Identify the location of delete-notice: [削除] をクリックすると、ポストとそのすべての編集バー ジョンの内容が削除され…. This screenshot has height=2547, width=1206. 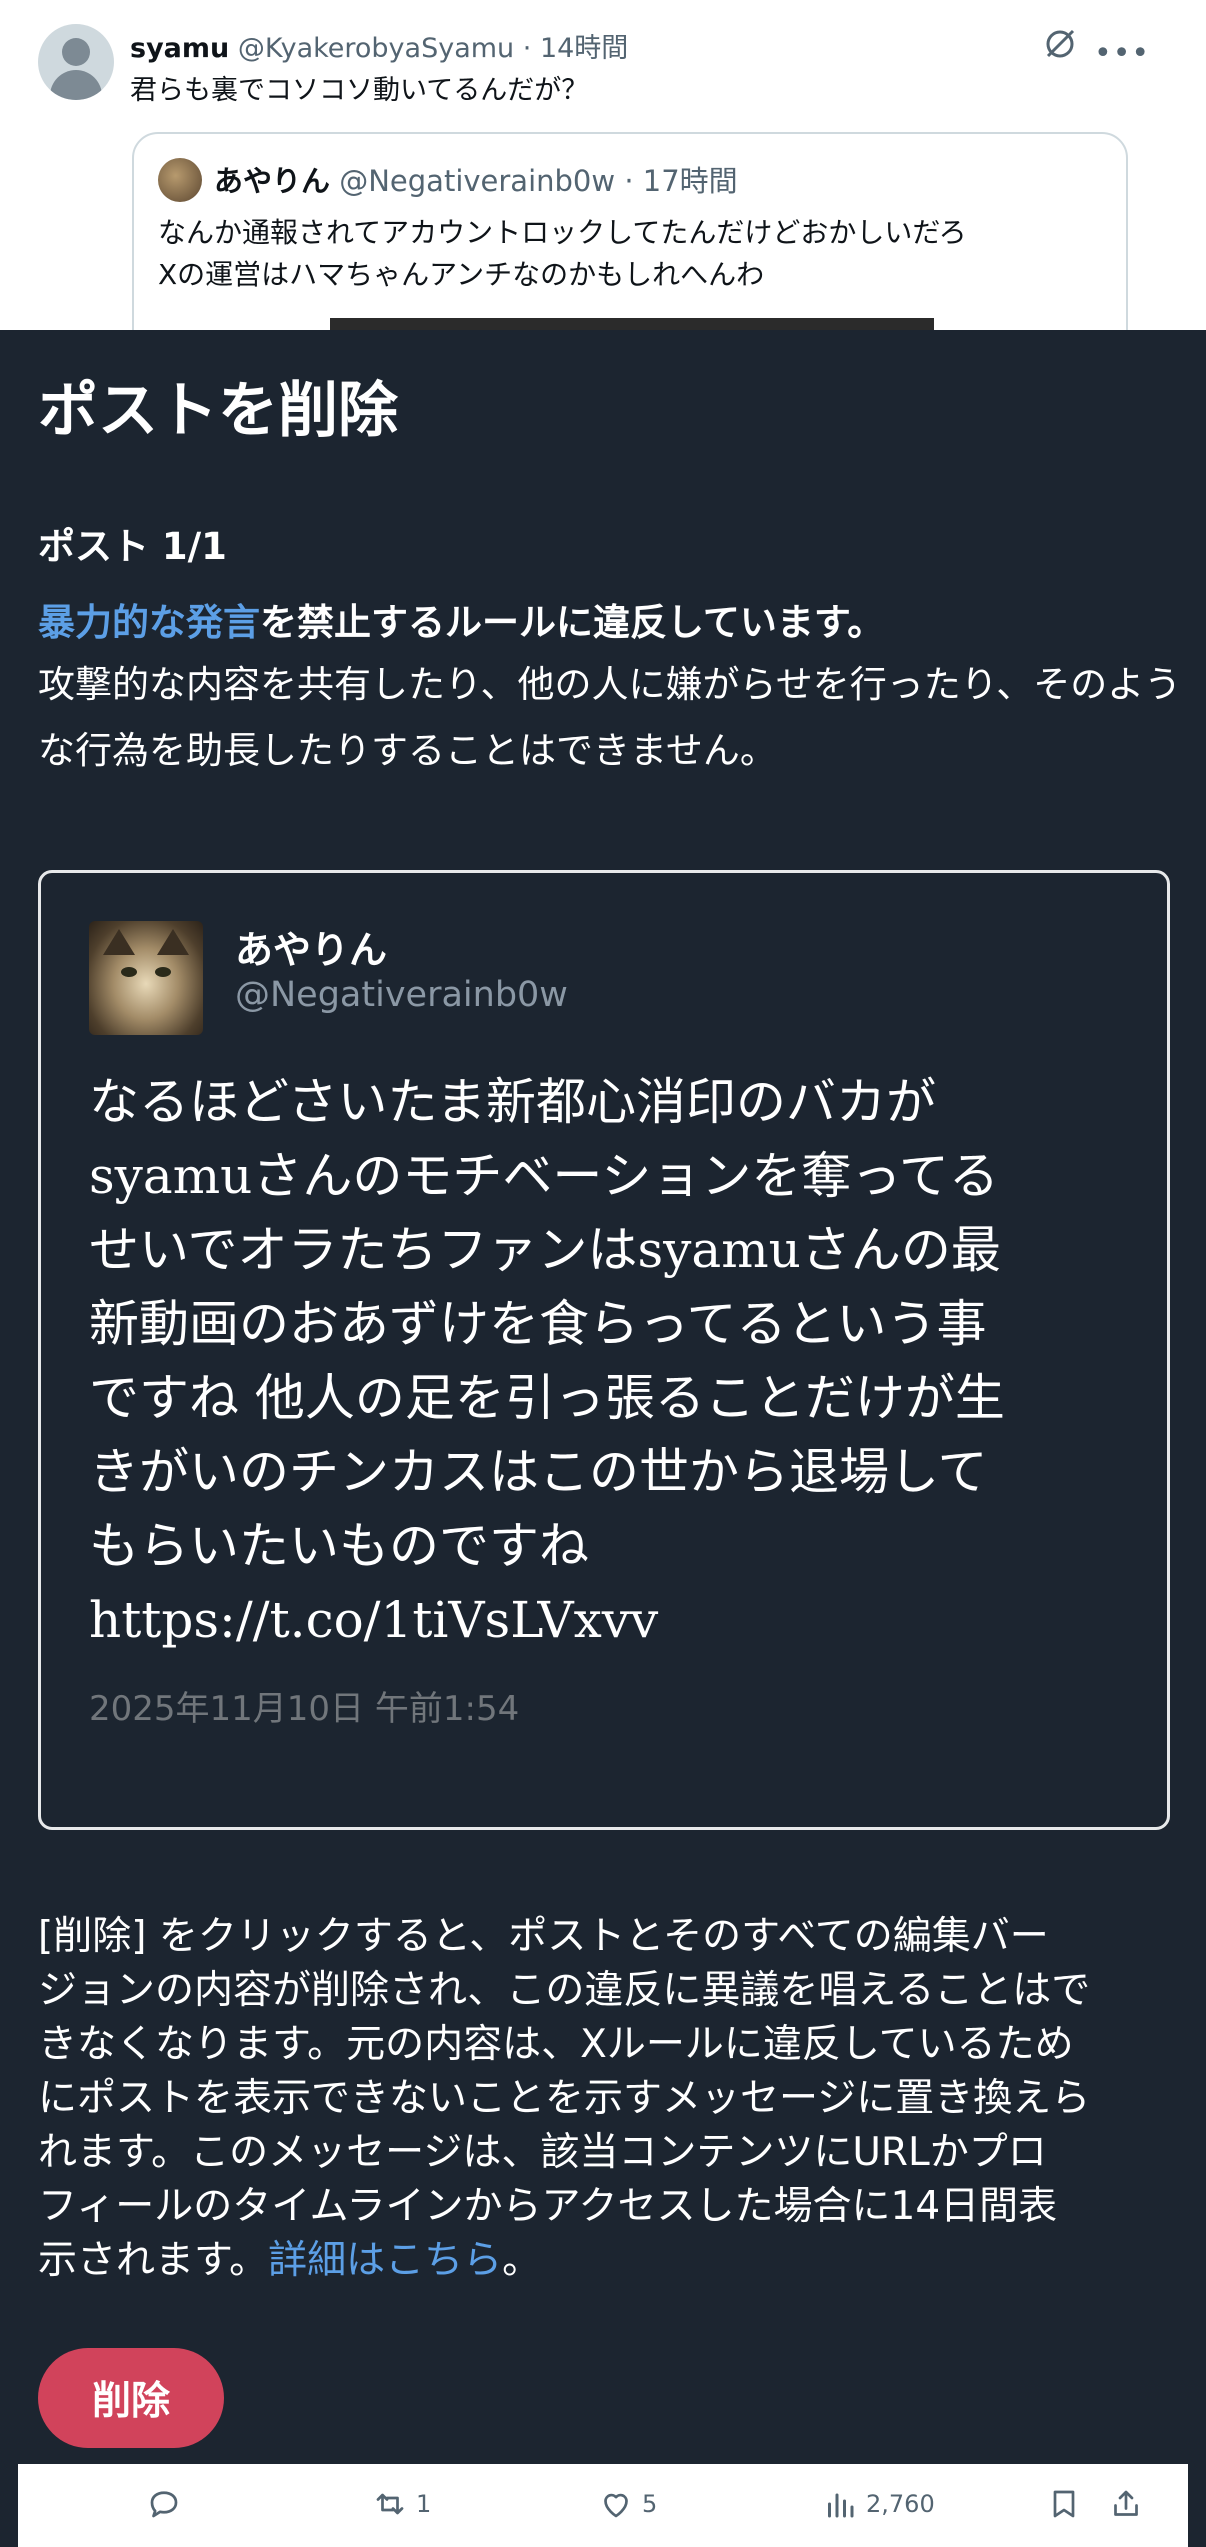
(613, 2099).